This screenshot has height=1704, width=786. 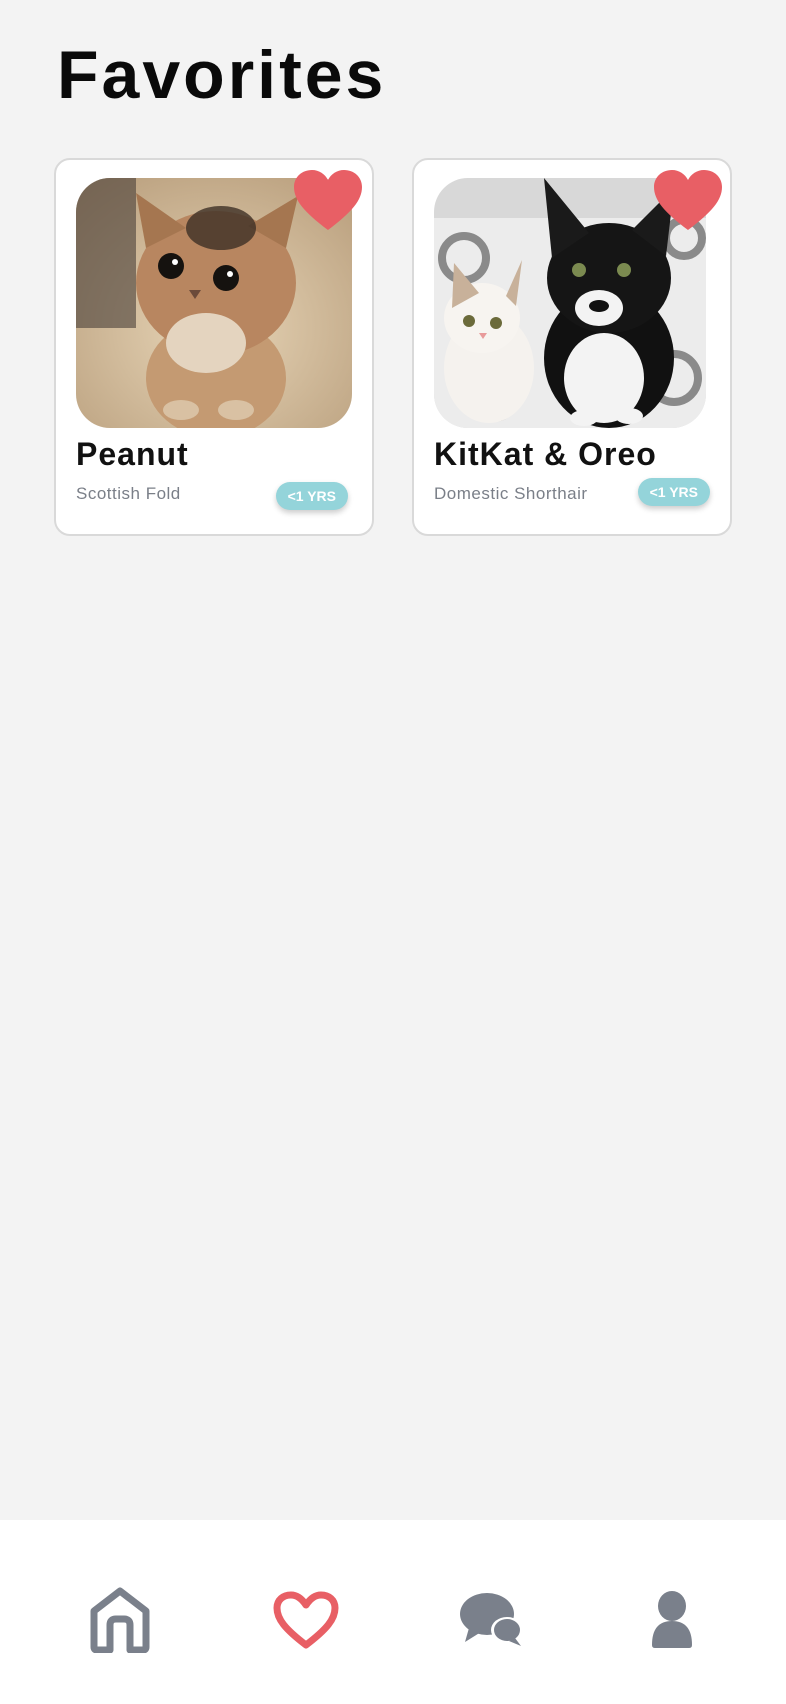 What do you see at coordinates (393, 1612) in the screenshot?
I see `bottom-nav` at bounding box center [393, 1612].